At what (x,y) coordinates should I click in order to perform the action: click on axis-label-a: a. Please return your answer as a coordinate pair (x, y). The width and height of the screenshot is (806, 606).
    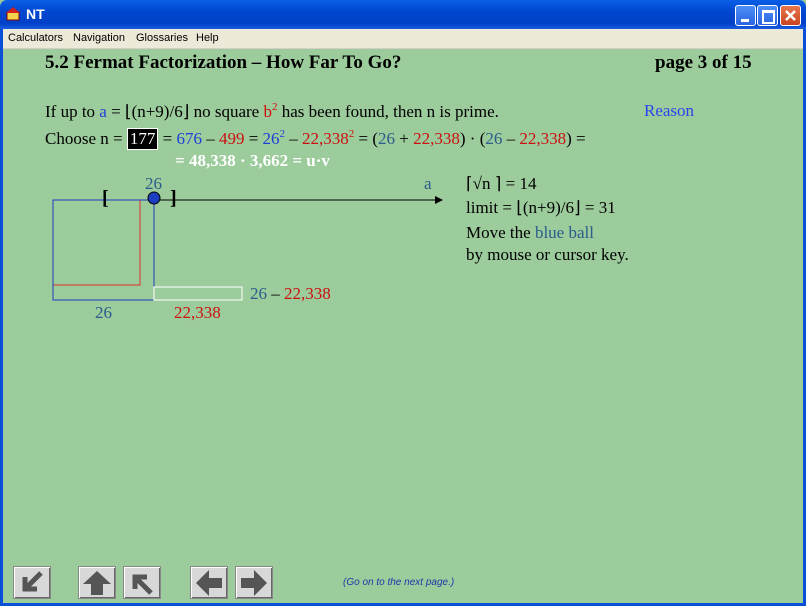
    Looking at the image, I should click on (428, 183).